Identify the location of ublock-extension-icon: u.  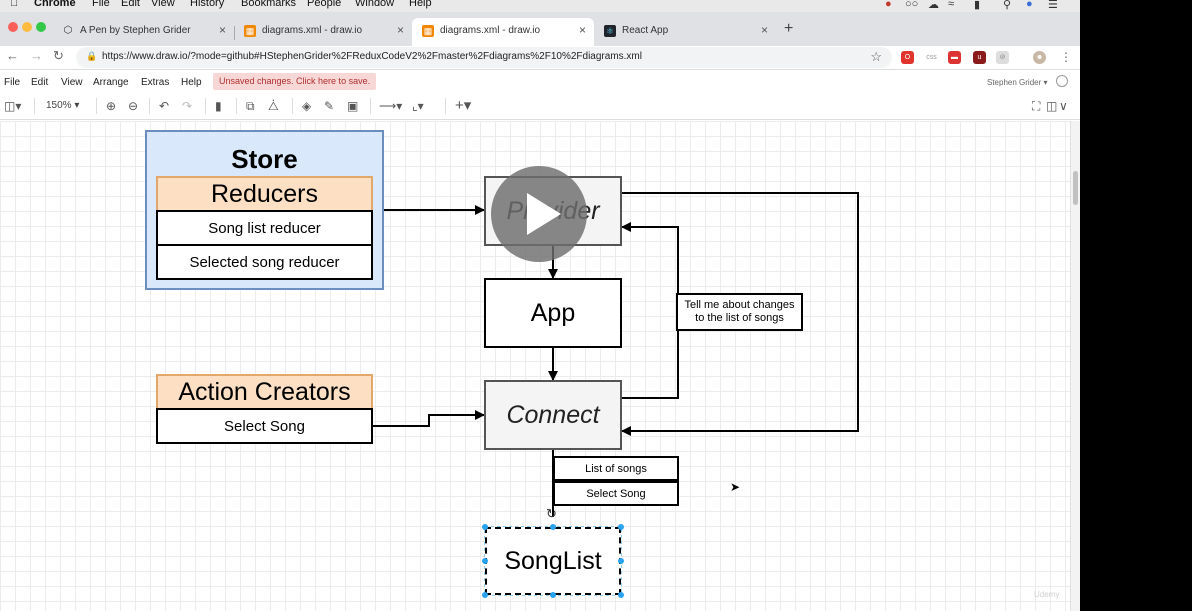
(979, 57).